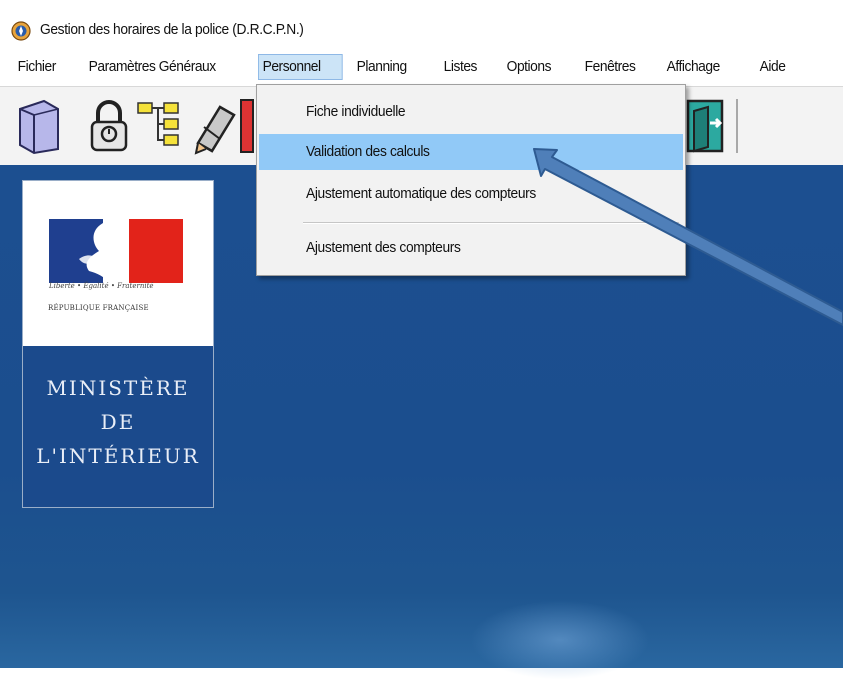  I want to click on menu-fenetres: Fenêtres, so click(610, 67).